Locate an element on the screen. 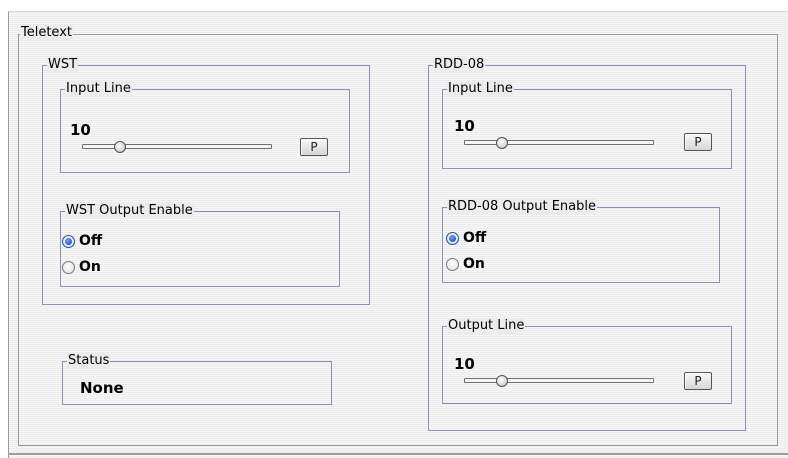 The image size is (788, 458). wst-input-line-slider is located at coordinates (177, 147).